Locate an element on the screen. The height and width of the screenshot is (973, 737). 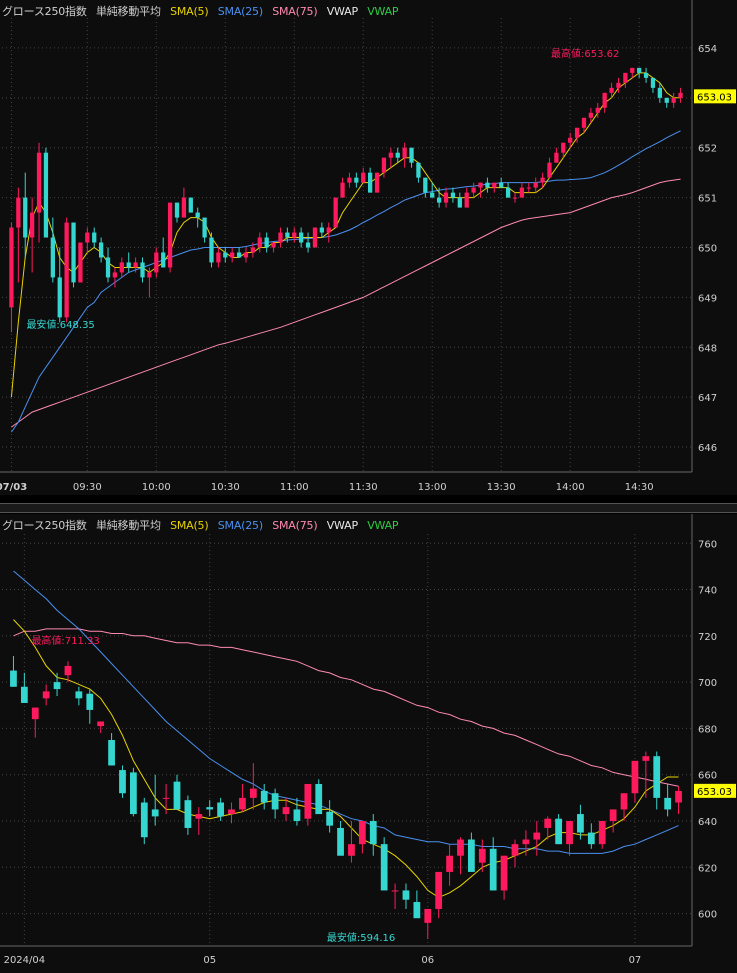
y-tick-label: 620 is located at coordinates (707, 868).